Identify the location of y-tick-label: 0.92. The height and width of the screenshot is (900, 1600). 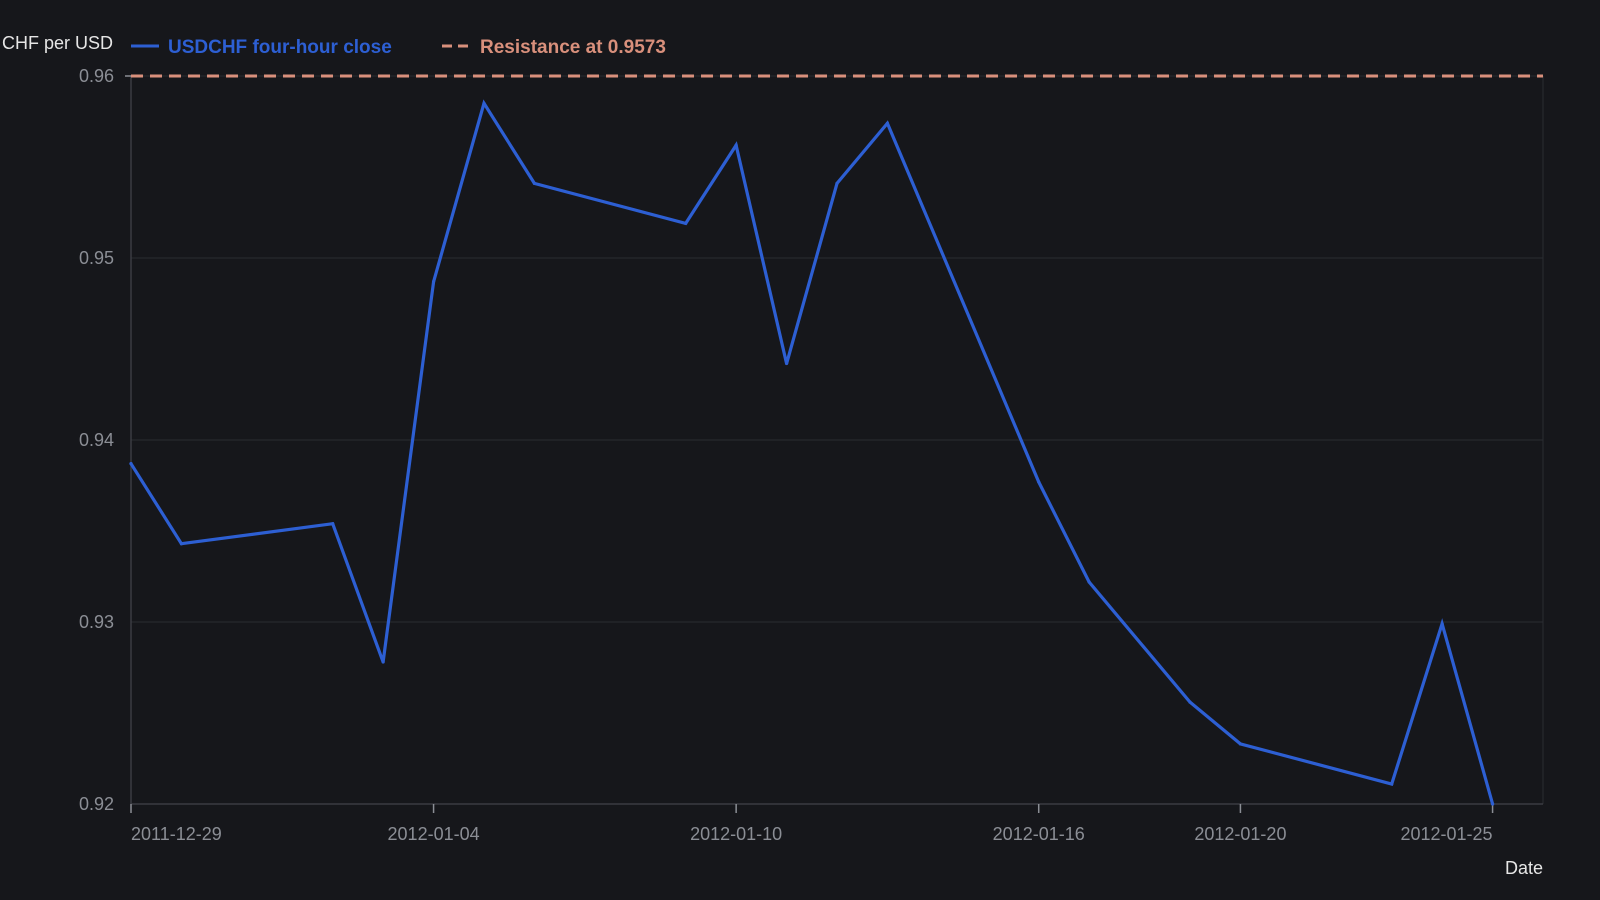
(96, 804).